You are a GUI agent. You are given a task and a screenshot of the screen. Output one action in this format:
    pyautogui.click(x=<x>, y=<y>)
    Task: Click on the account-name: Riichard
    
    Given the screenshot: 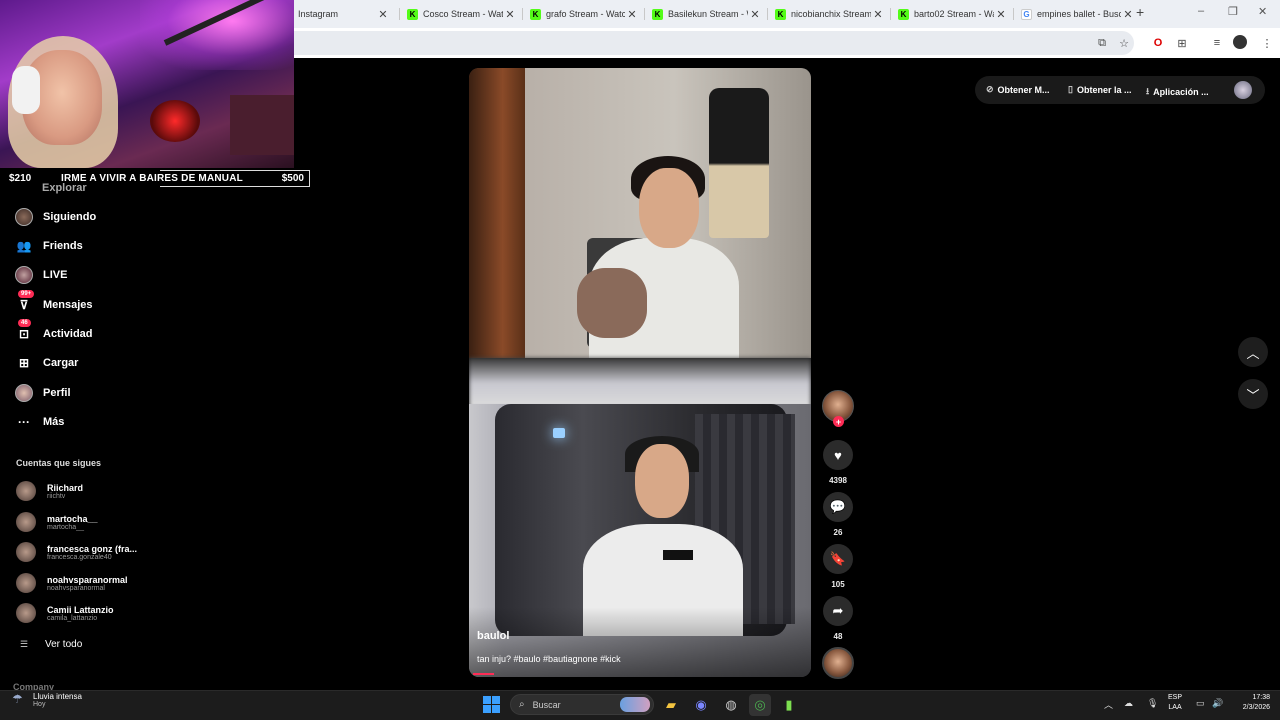 What is the action you would take?
    pyautogui.click(x=65, y=487)
    